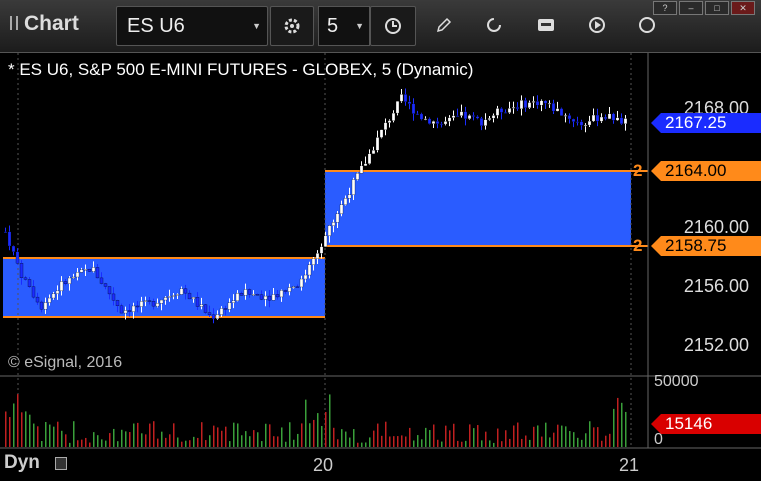 The image size is (761, 481). Describe the element at coordinates (691, 8) in the screenshot. I see `minimize-button: –` at that location.